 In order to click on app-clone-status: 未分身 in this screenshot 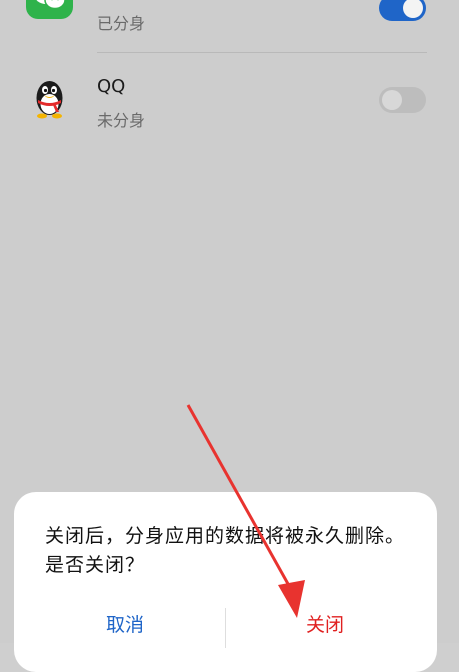, I will do `click(121, 119)`.